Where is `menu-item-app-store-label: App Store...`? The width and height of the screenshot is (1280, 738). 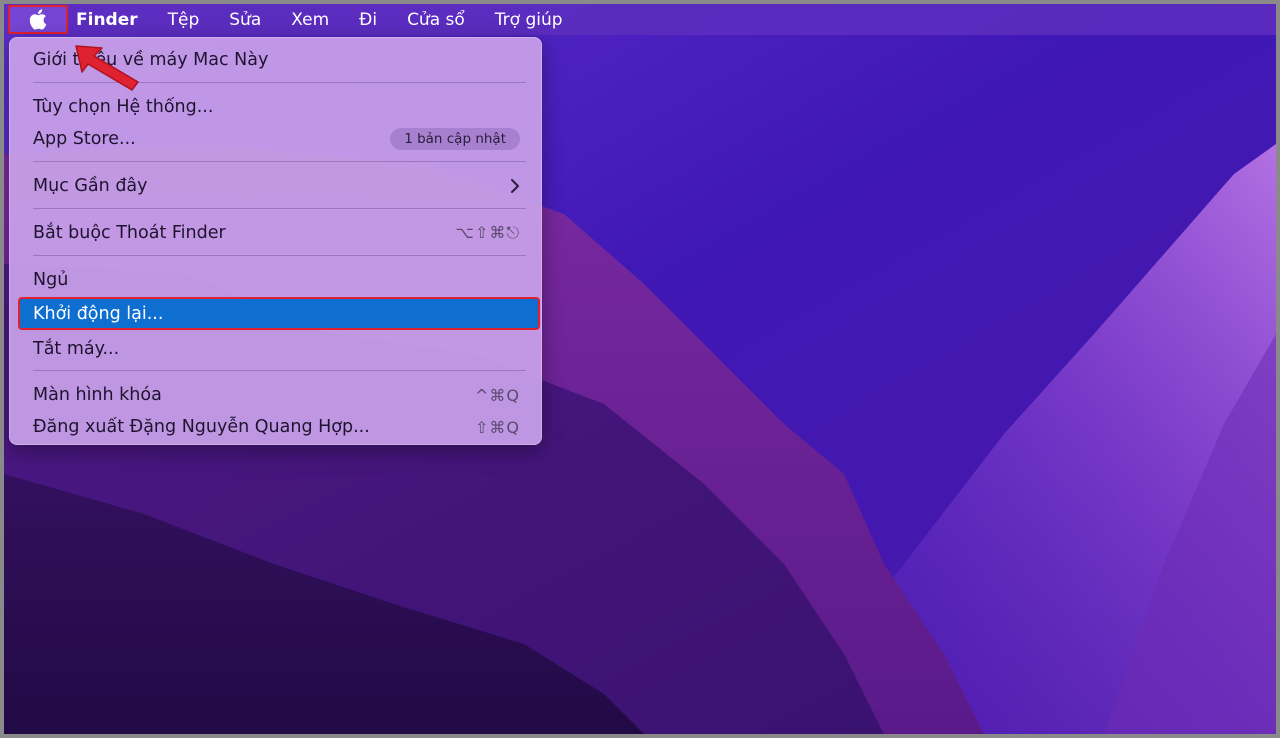 menu-item-app-store-label: App Store... is located at coordinates (84, 139).